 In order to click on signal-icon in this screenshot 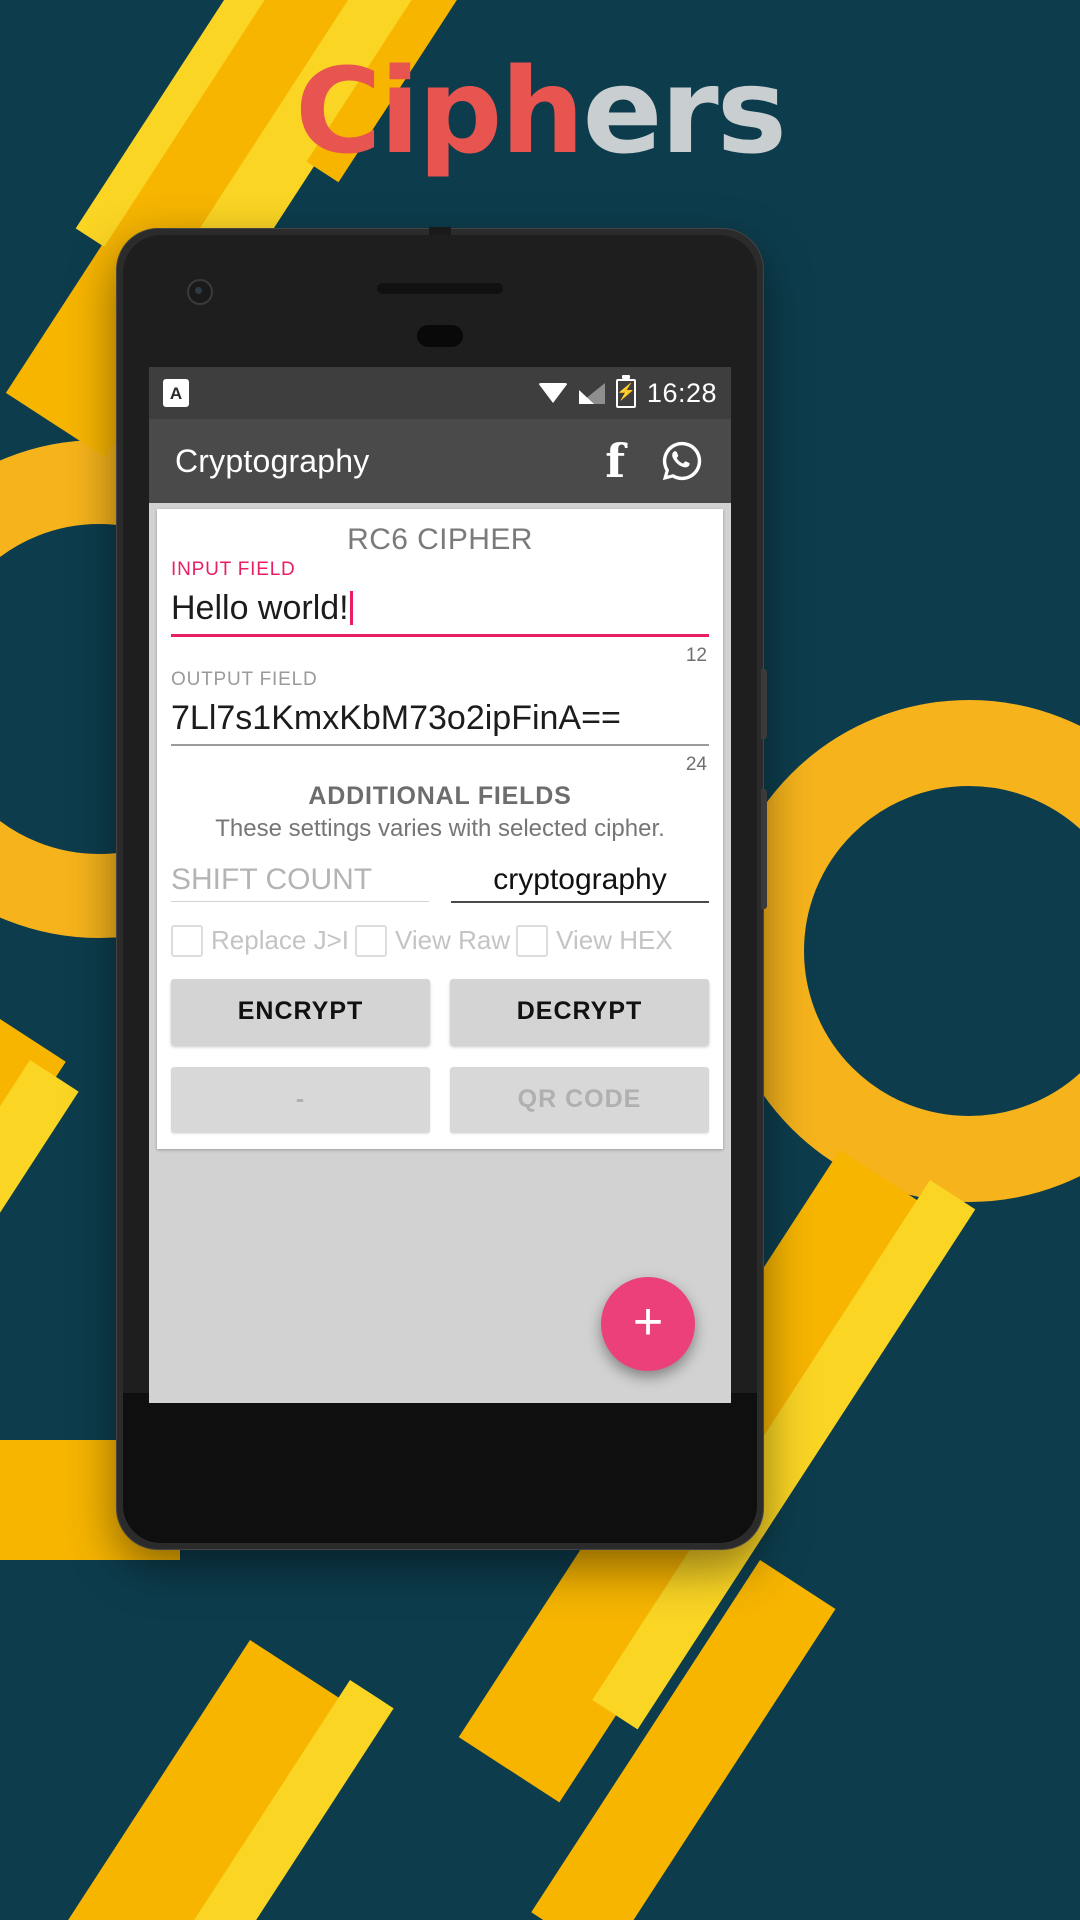, I will do `click(591, 393)`.